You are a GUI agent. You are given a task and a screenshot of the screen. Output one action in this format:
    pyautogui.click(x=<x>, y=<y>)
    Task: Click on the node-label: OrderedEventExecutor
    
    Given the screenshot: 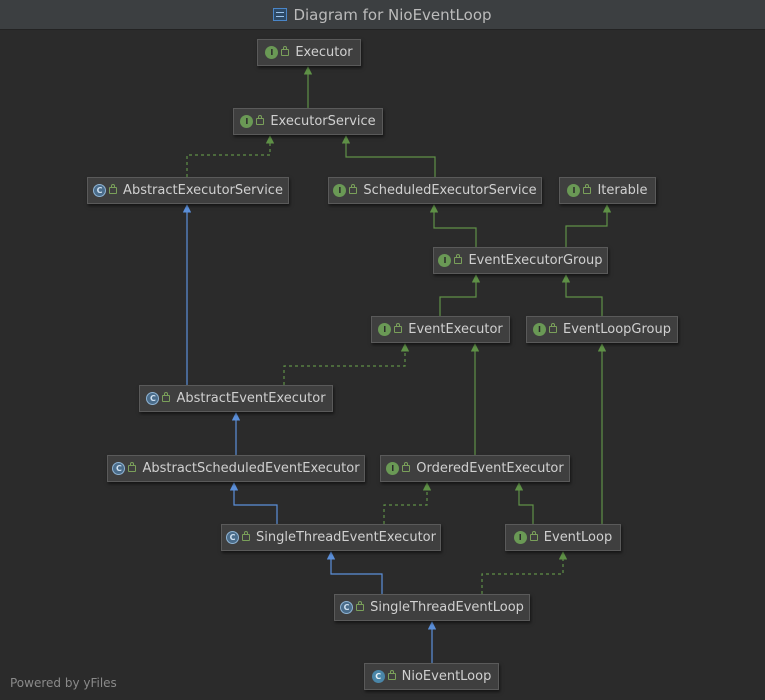 What is the action you would take?
    pyautogui.click(x=490, y=468)
    